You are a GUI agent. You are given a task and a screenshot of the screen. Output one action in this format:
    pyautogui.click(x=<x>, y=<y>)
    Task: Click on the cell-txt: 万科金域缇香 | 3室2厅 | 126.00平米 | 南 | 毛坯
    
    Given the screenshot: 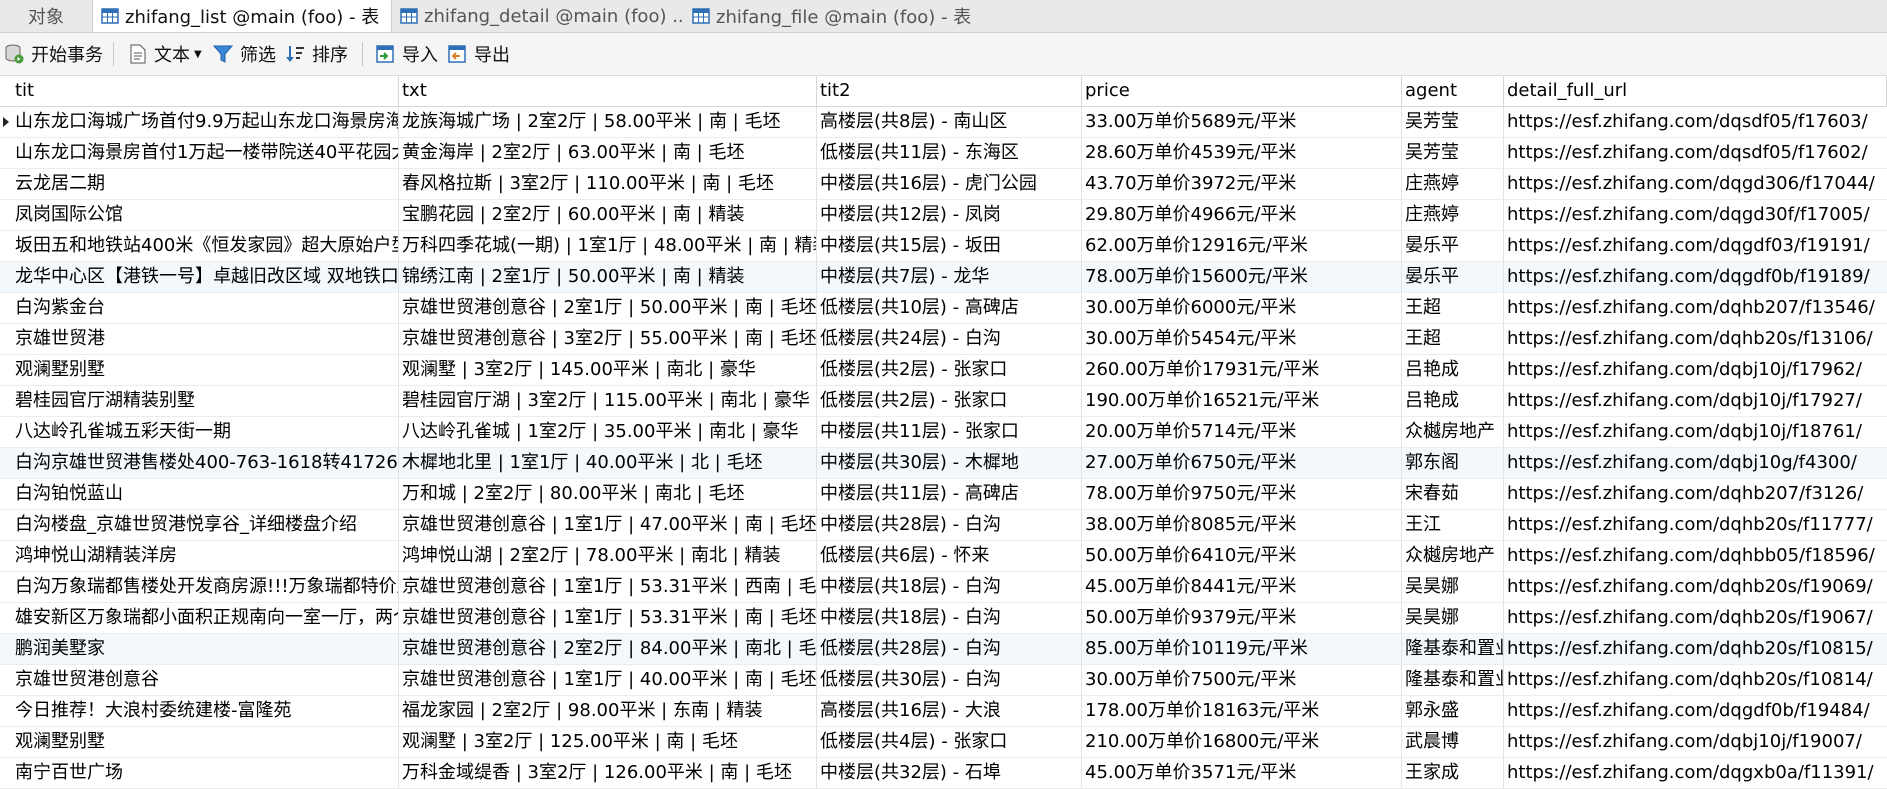 What is the action you would take?
    pyautogui.click(x=608, y=773)
    